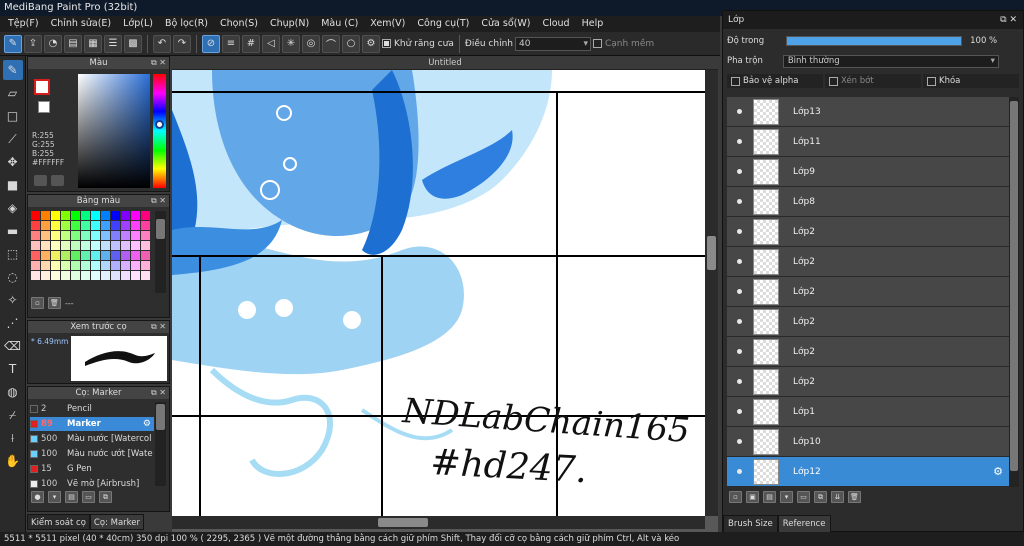 The image size is (1024, 546). What do you see at coordinates (339, 24) in the screenshot?
I see `menu-item: Màu (C)` at bounding box center [339, 24].